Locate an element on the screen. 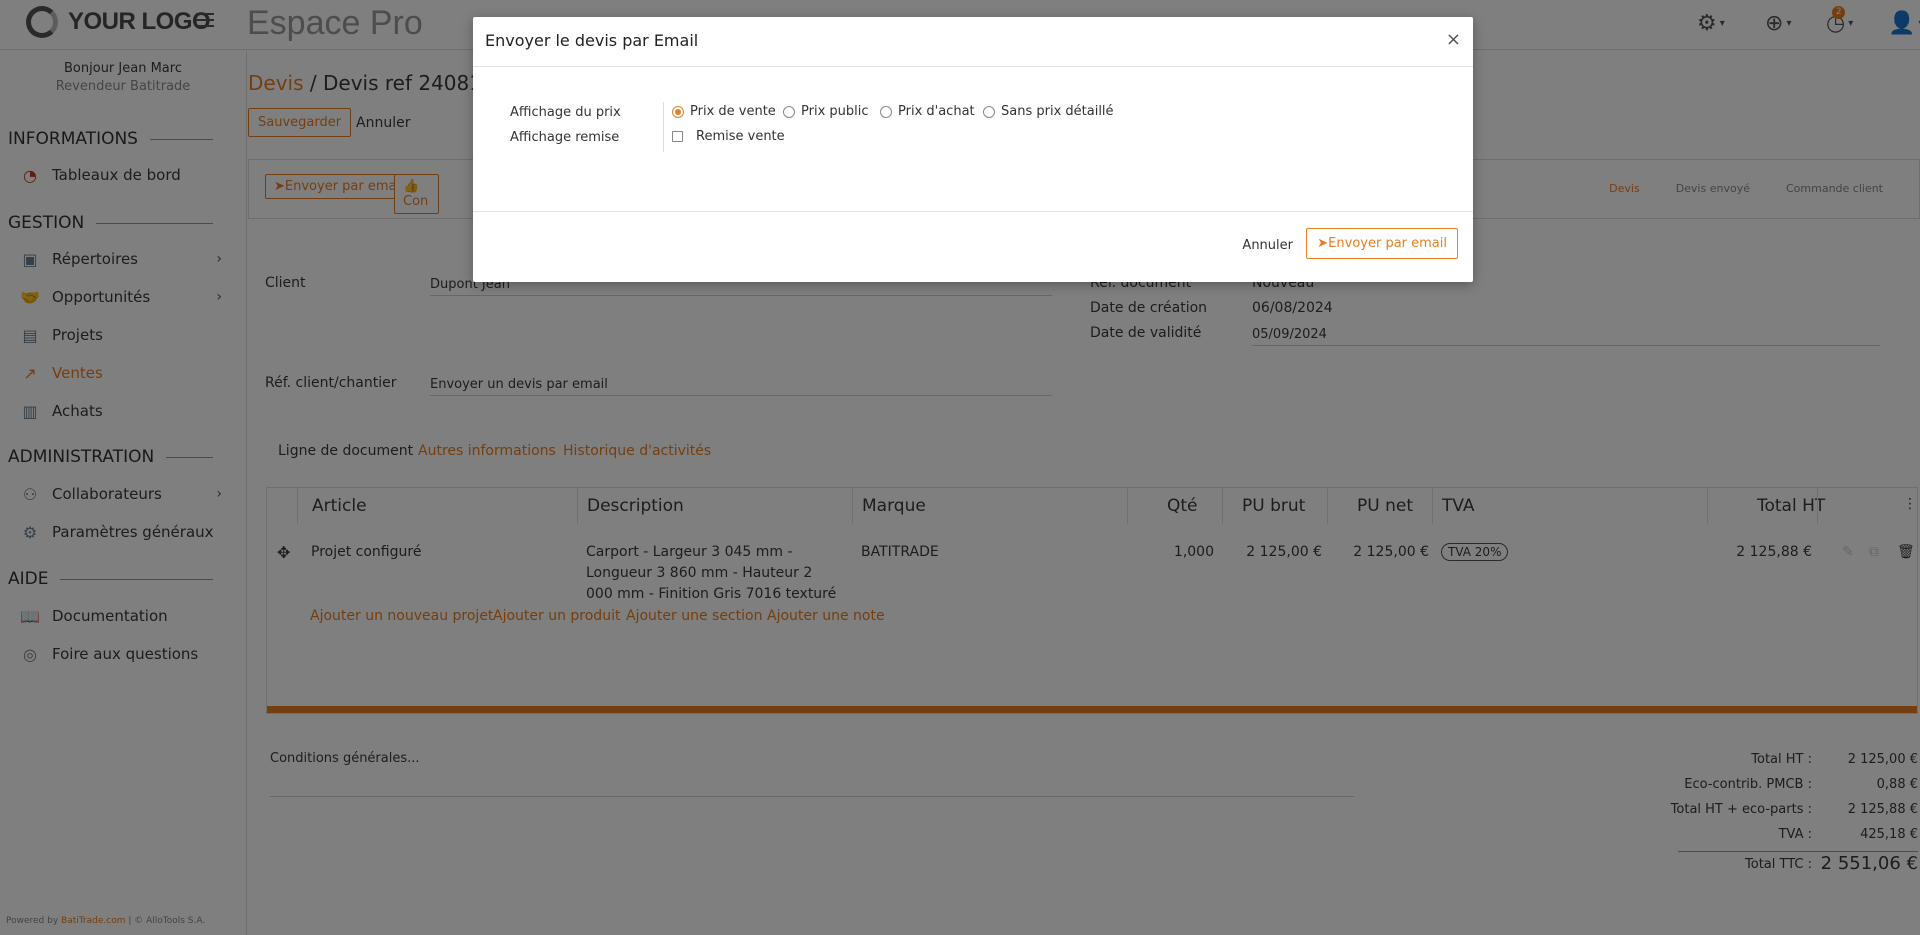 The image size is (1920, 935). radio-prix-achat: Prix d'achat is located at coordinates (927, 111).